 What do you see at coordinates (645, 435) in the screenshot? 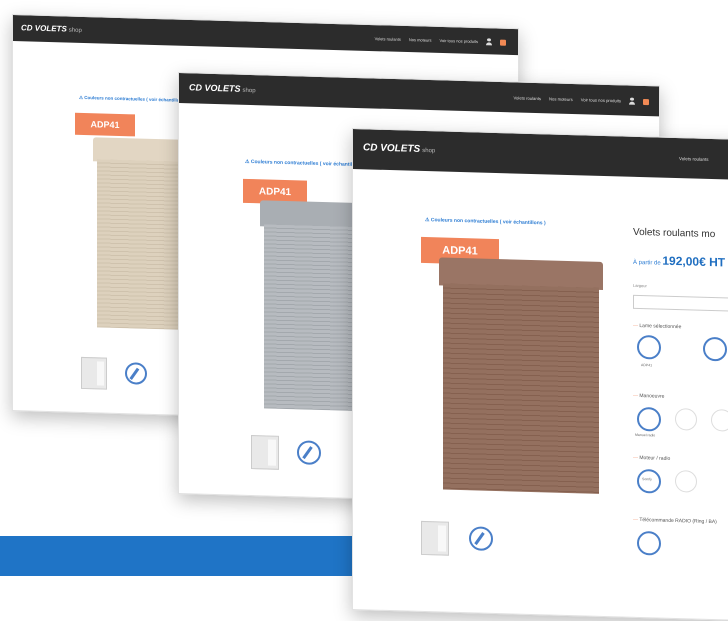
I see `option-manoeuvre-caption: Manuel radio` at bounding box center [645, 435].